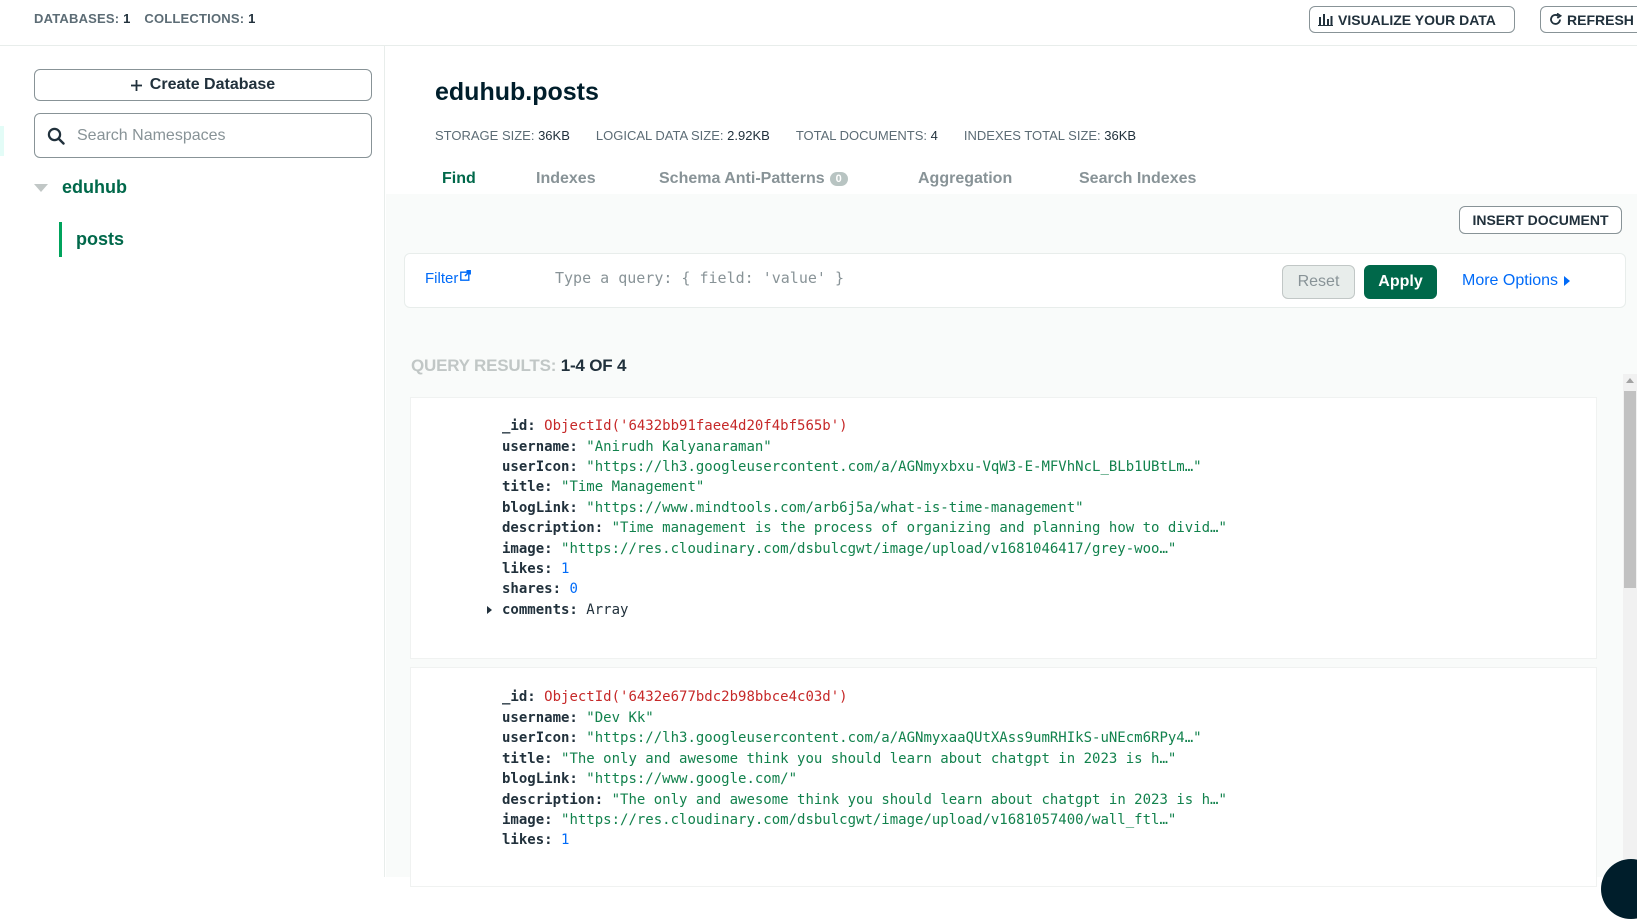  What do you see at coordinates (1325, 20) in the screenshot?
I see `bar-chart-icon` at bounding box center [1325, 20].